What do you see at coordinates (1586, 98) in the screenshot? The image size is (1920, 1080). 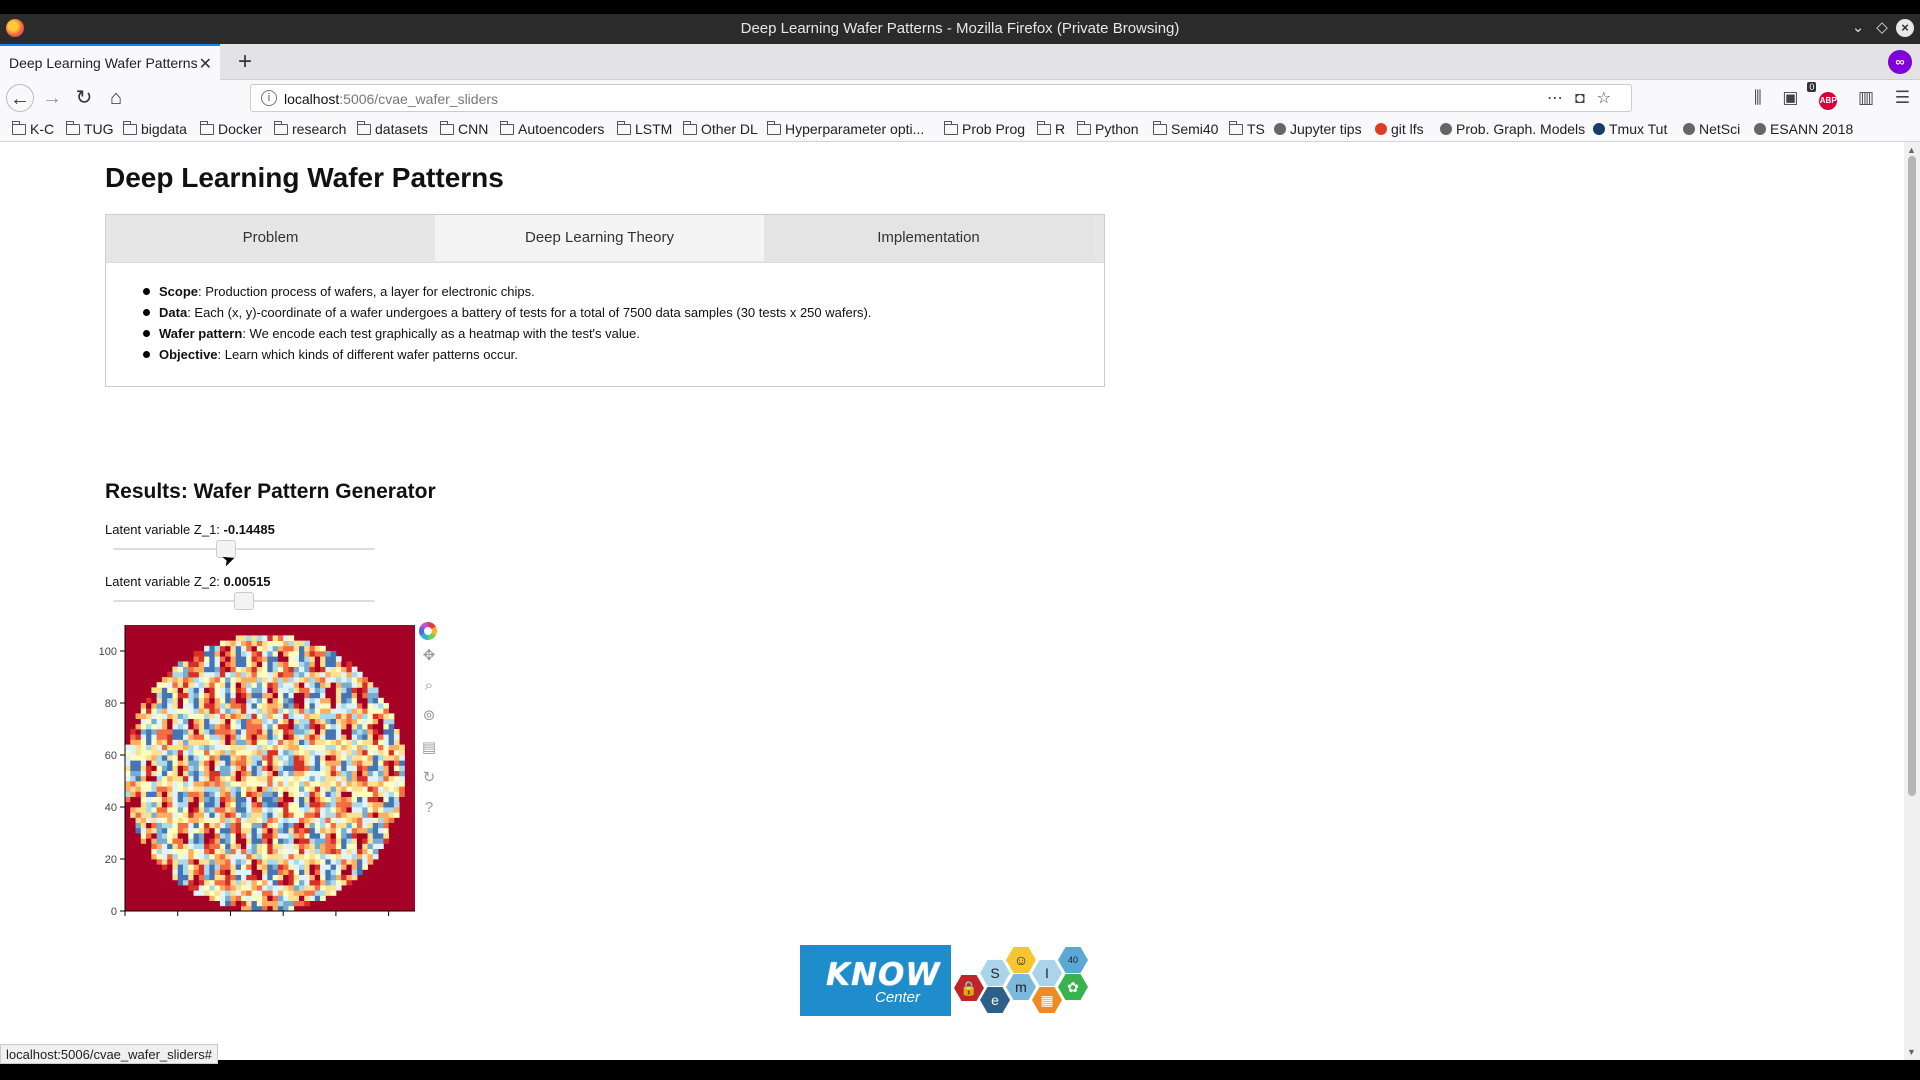 I see `pocket-icon: ◘` at bounding box center [1586, 98].